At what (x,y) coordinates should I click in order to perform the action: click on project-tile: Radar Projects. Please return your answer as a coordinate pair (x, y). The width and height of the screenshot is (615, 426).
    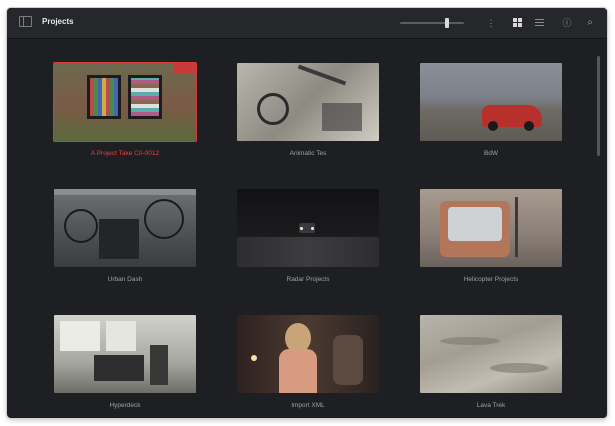
    Looking at the image, I should click on (308, 236).